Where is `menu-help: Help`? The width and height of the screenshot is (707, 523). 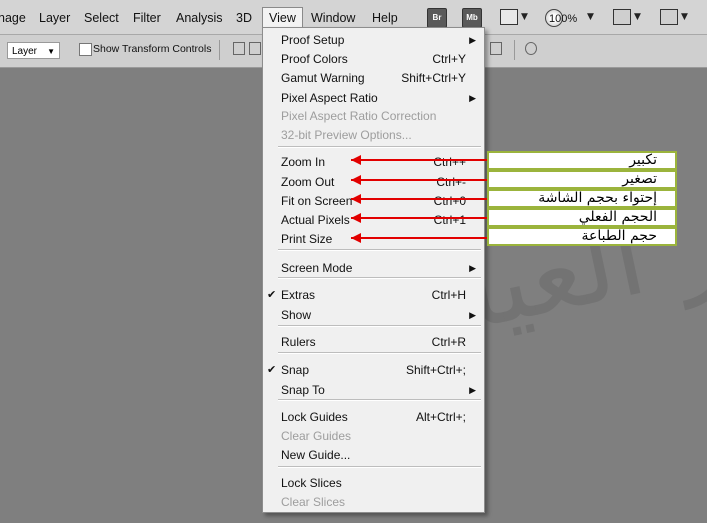
menu-help: Help is located at coordinates (385, 18).